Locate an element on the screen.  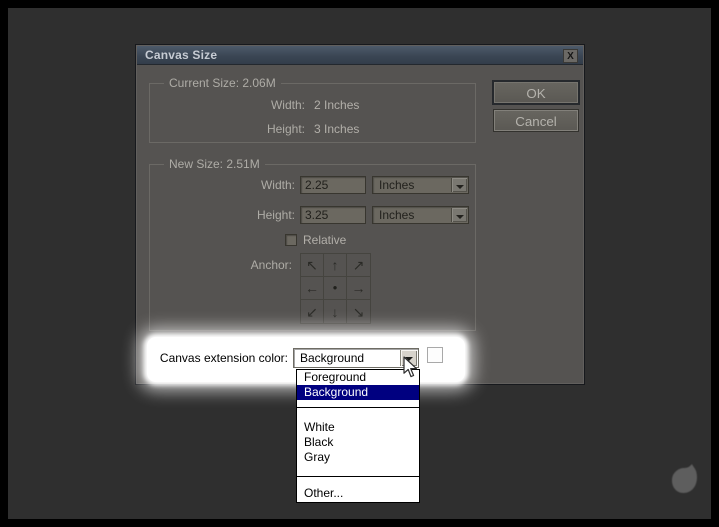
anchor-cell-center: ● is located at coordinates (335, 288).